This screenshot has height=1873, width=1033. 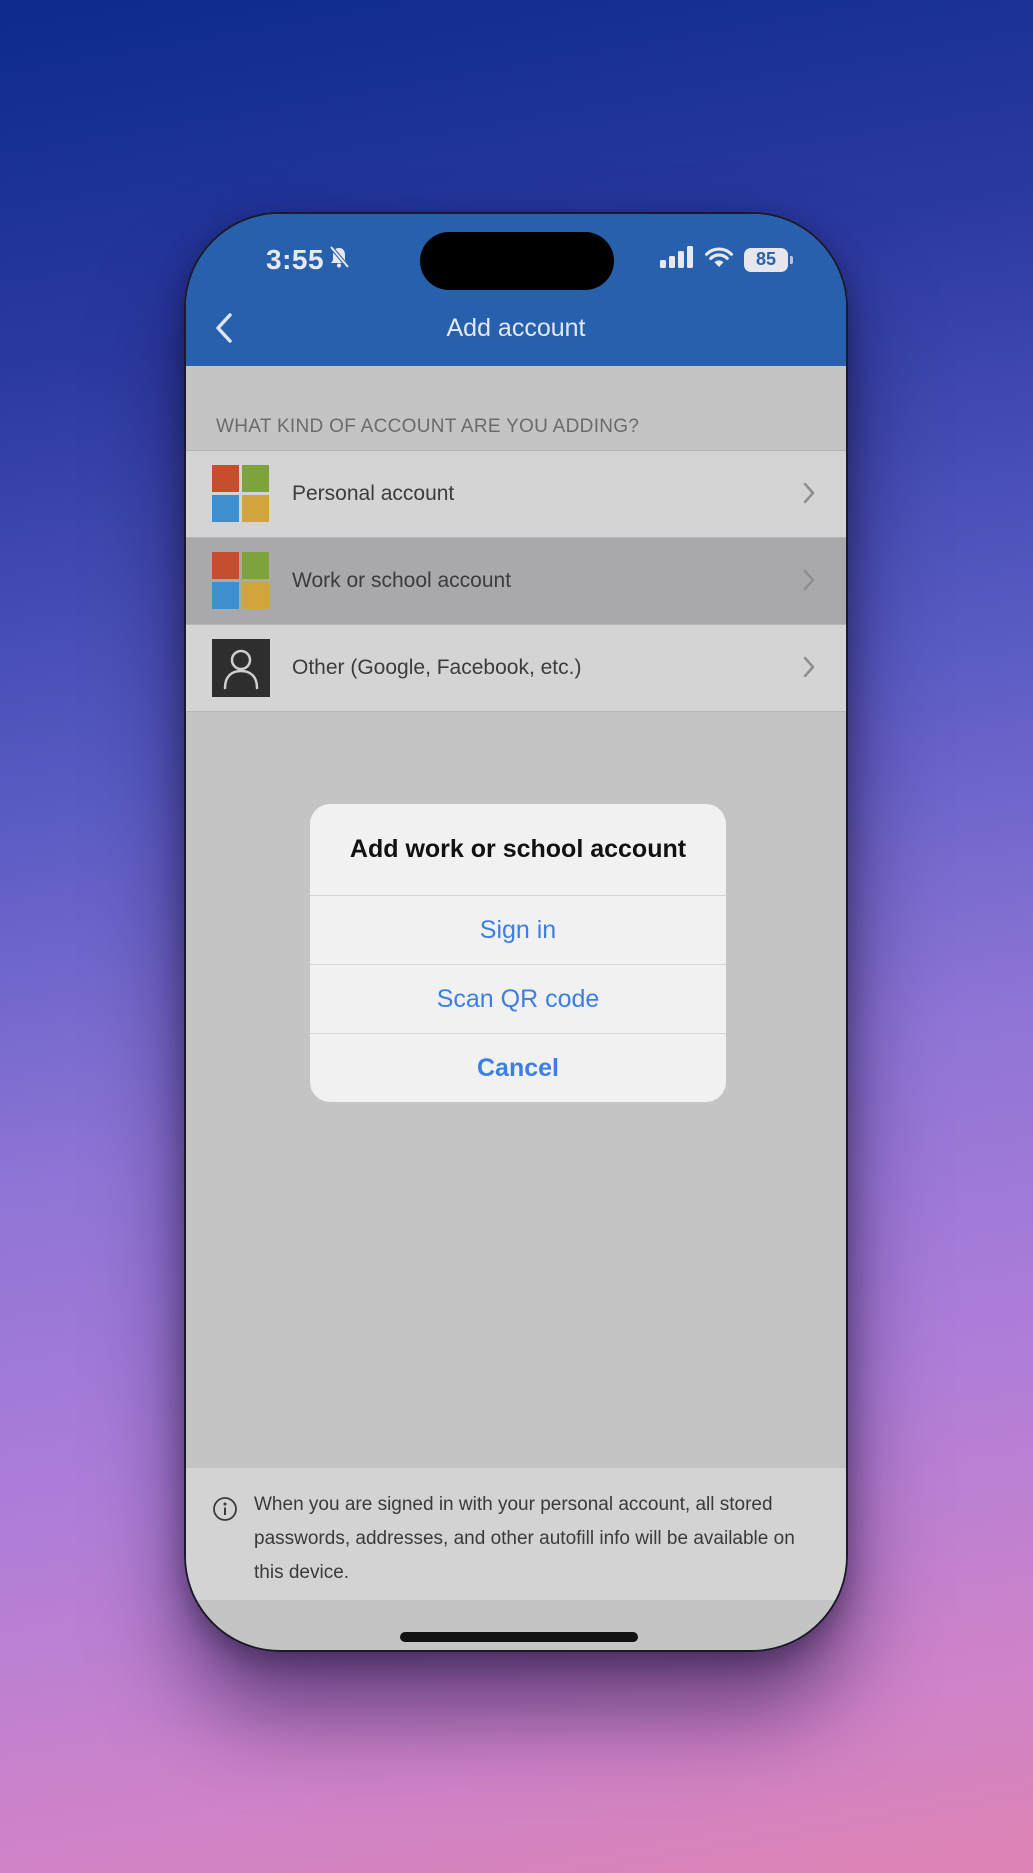 I want to click on page-title: Add account, so click(x=516, y=328).